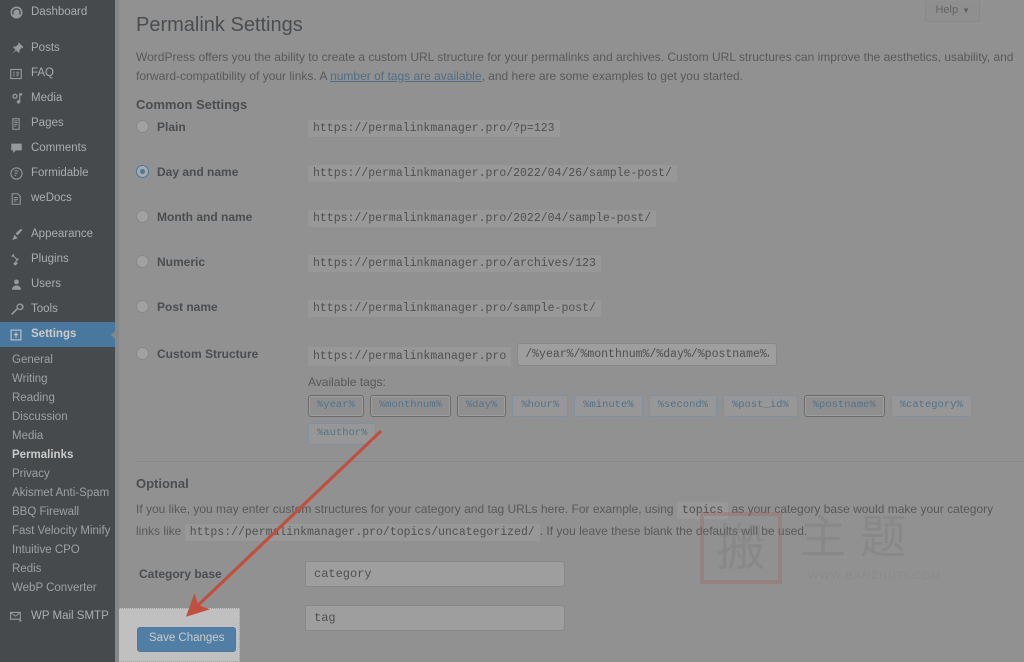  Describe the element at coordinates (59, 397) in the screenshot. I see `submenu-item-reading: Reading` at that location.